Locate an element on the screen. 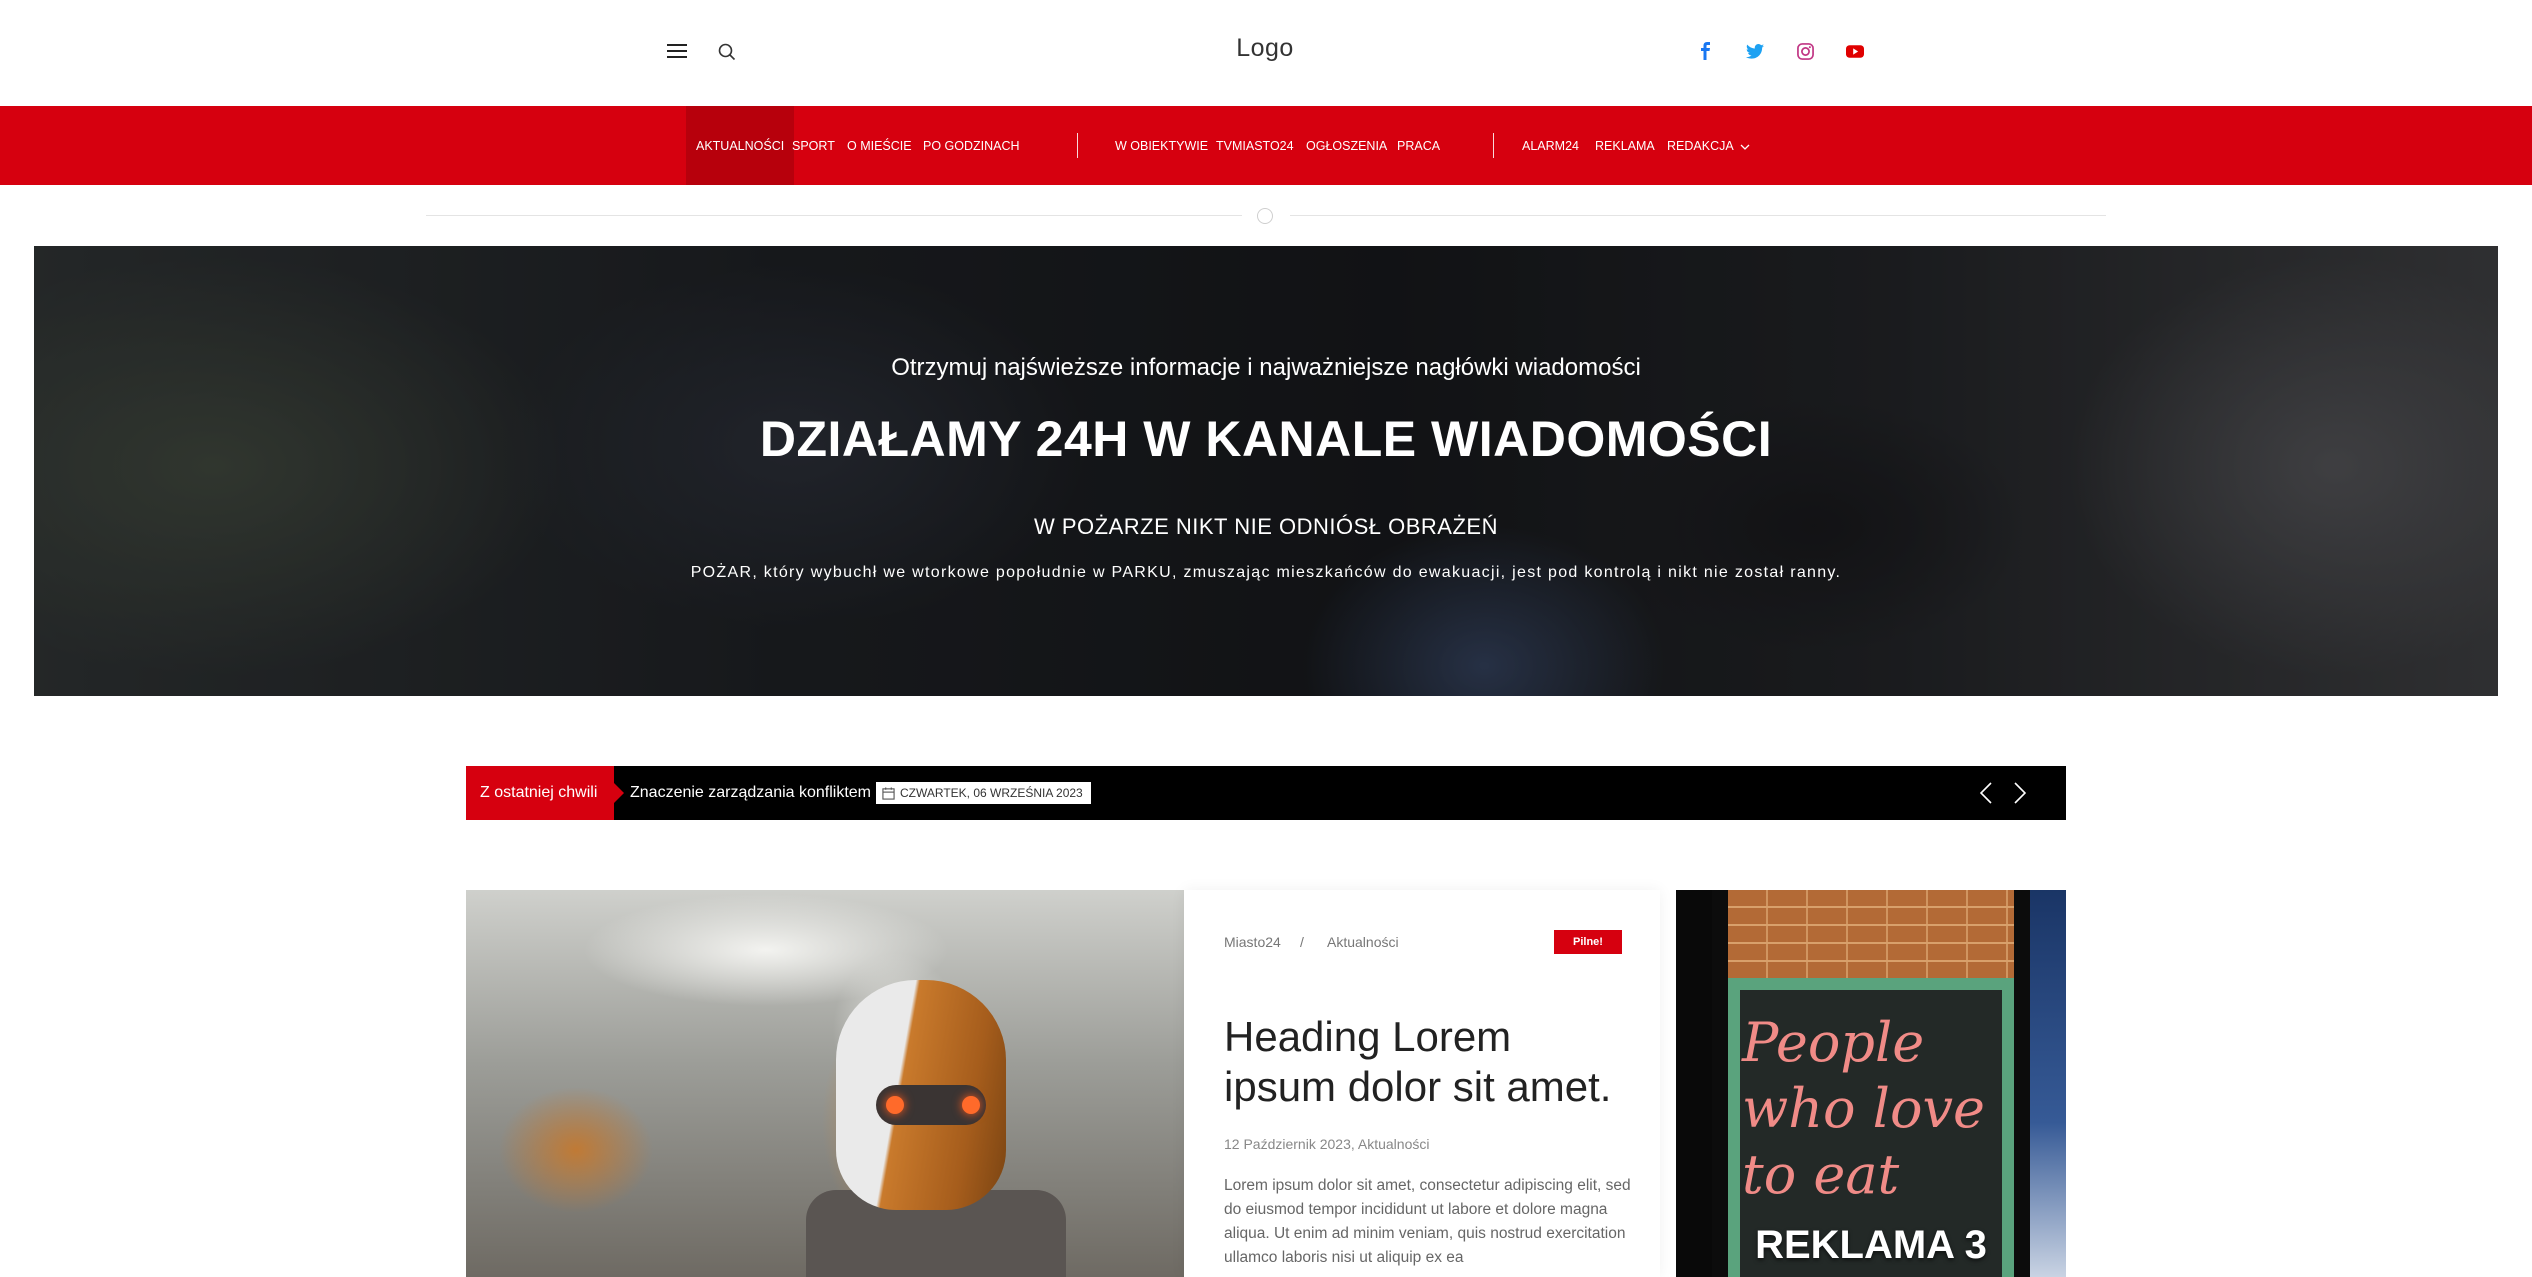 The width and height of the screenshot is (2532, 1277). divider-ornament is located at coordinates (1265, 216).